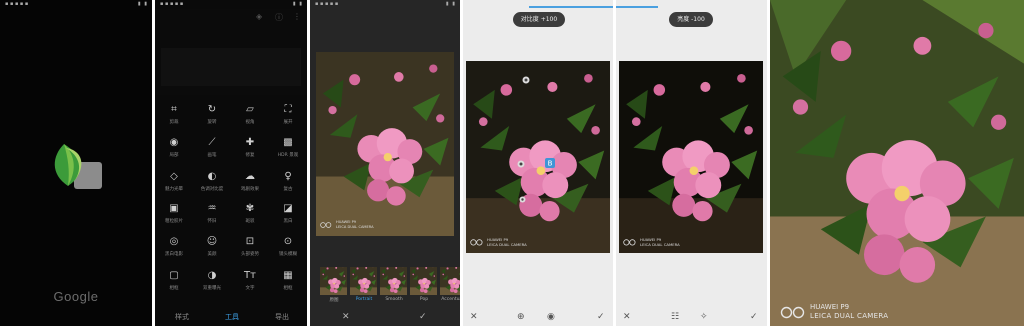 The image size is (1024, 326). I want to click on bottom-toolbar: ✕ ☷ ✧ ✓, so click(691, 317).